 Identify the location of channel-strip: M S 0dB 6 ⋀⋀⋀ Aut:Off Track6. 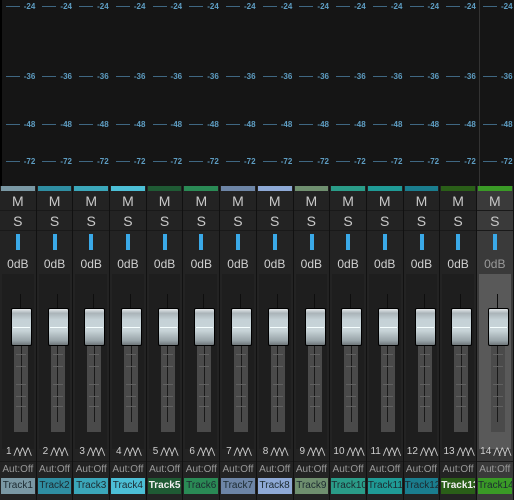
(202, 343).